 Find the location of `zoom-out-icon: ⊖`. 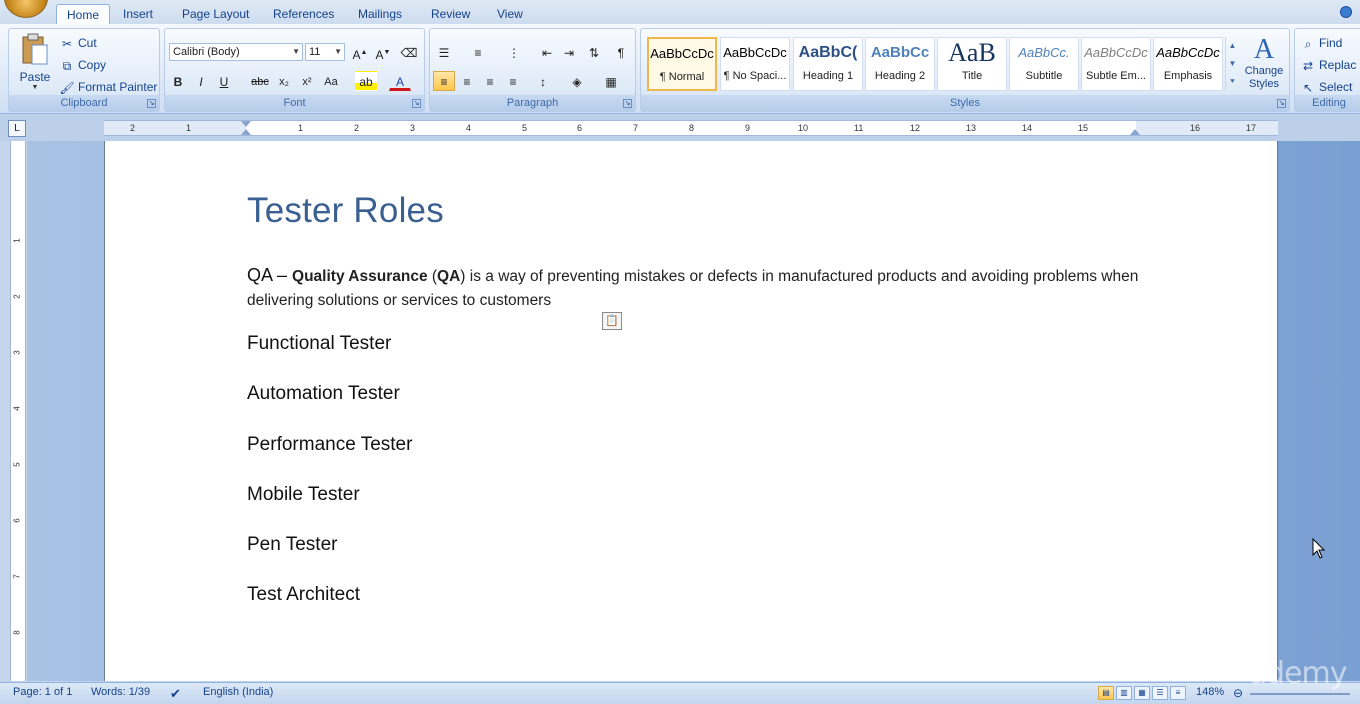

zoom-out-icon: ⊖ is located at coordinates (1238, 693).